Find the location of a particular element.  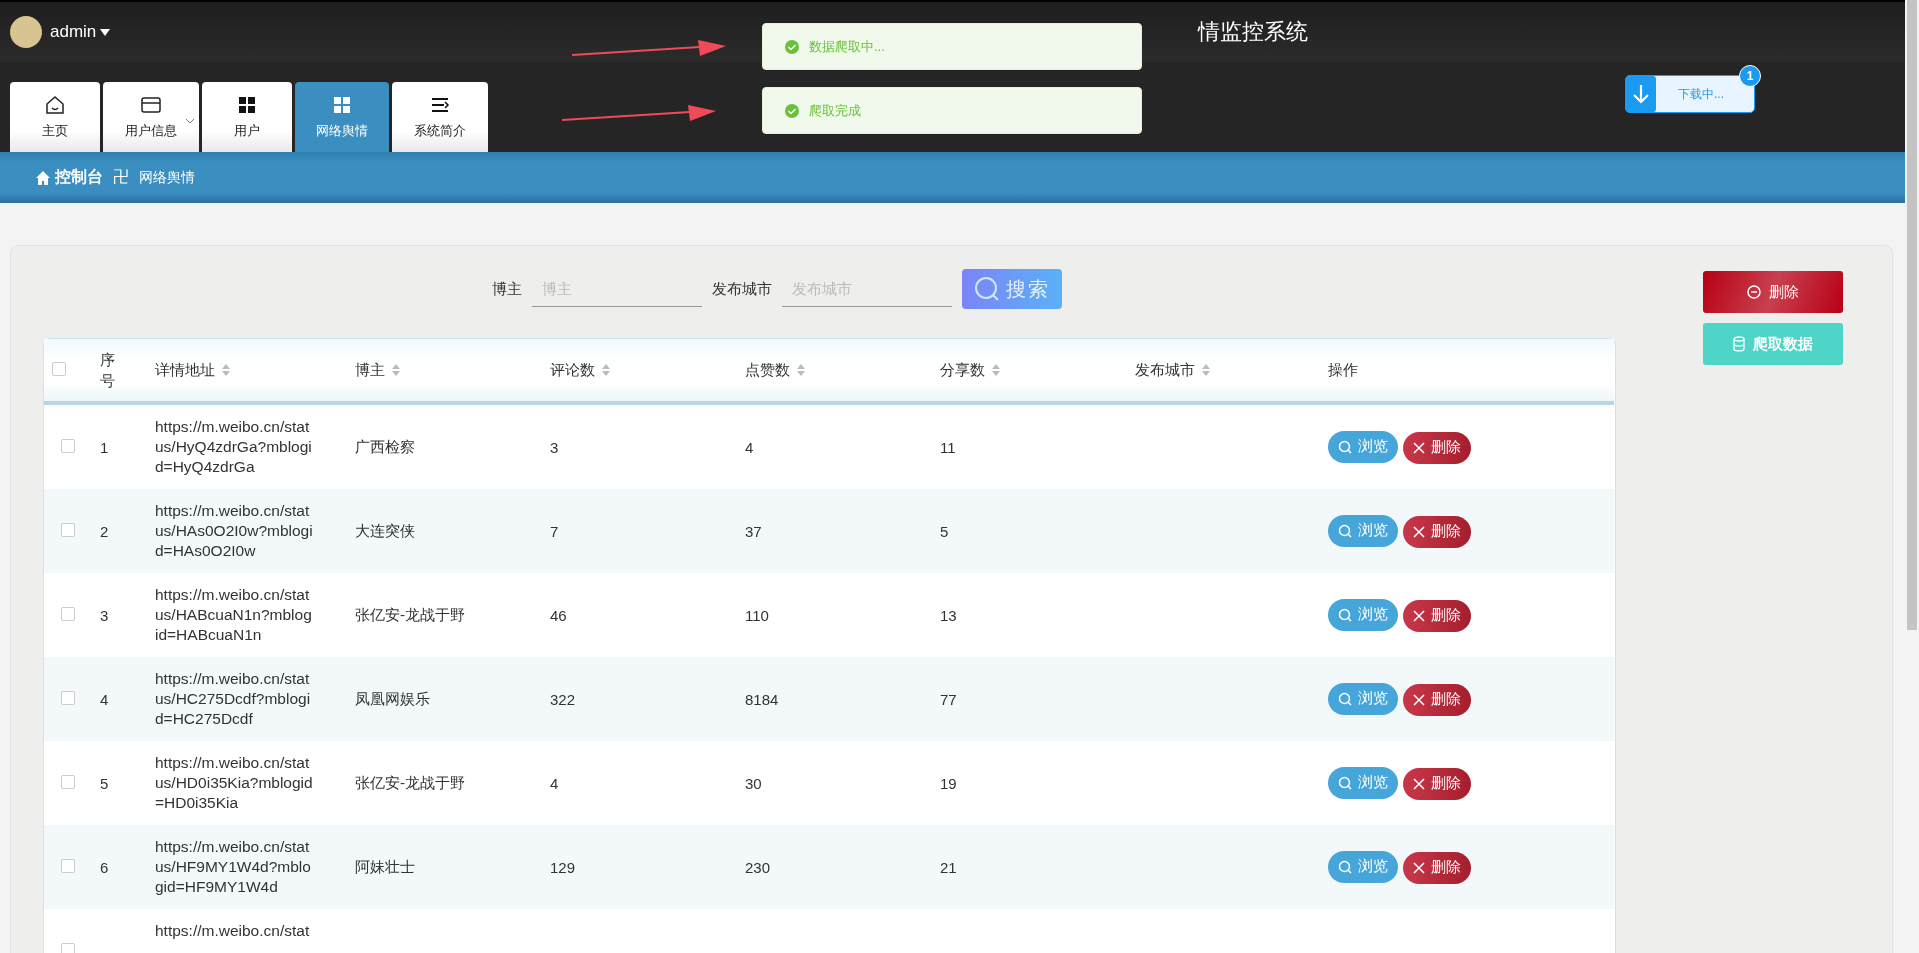

nav-tab: 用户 is located at coordinates (247, 117).